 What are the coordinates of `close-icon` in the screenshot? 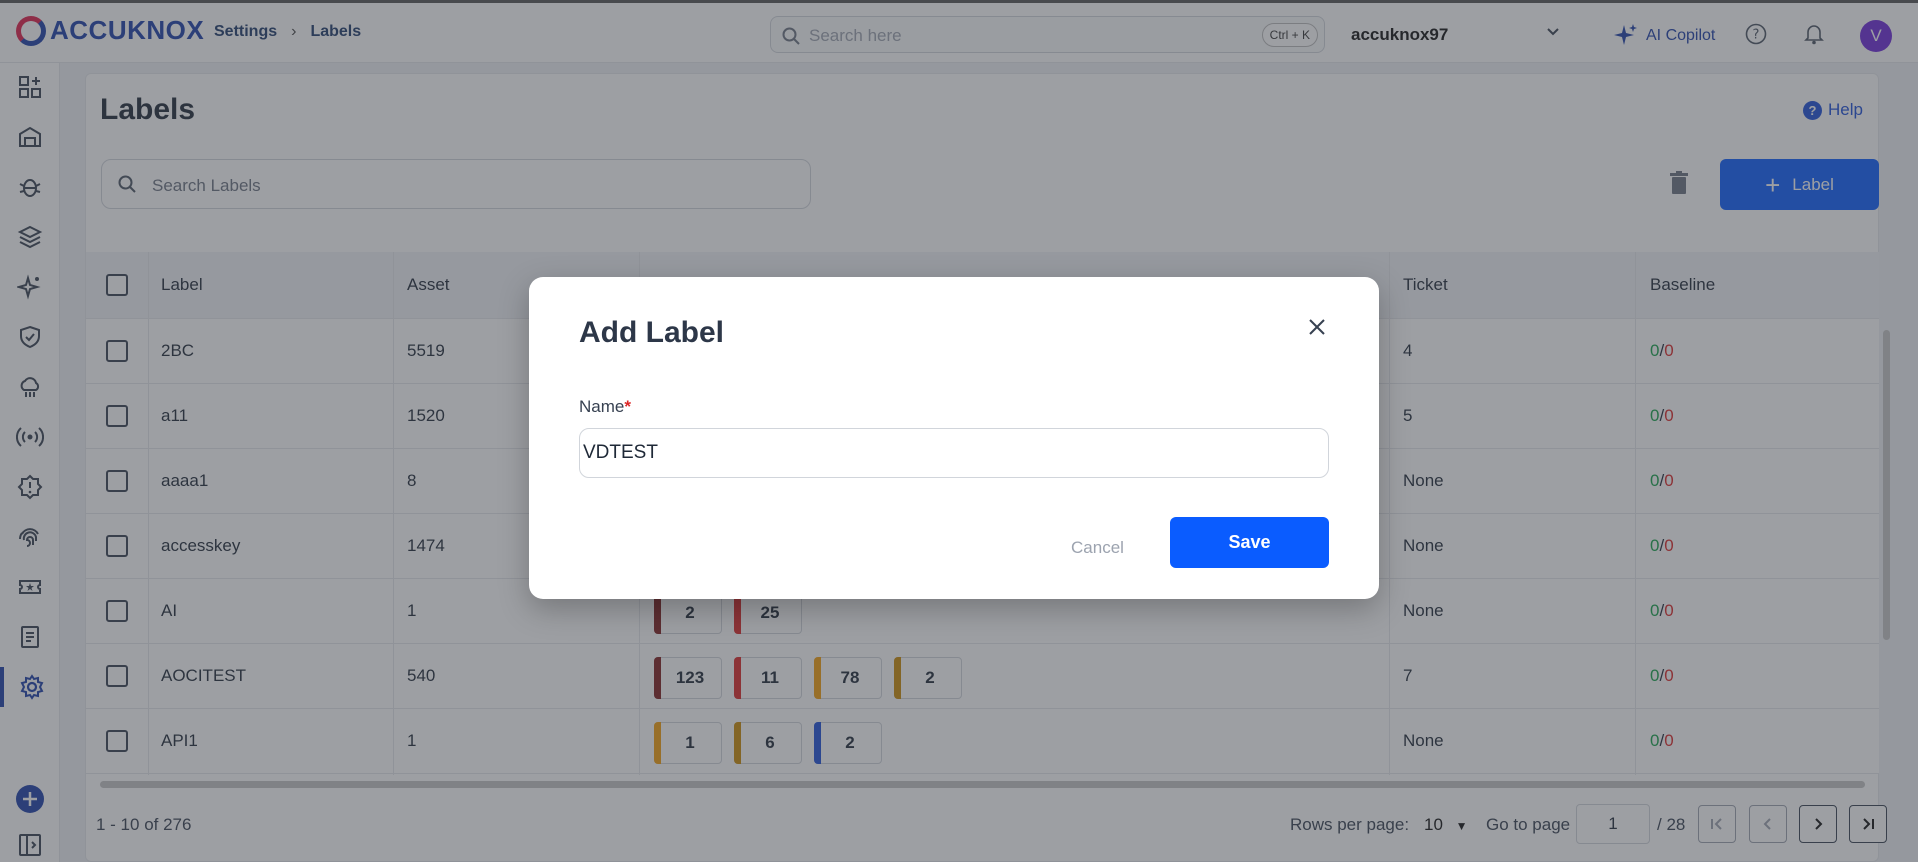 It's located at (1317, 327).